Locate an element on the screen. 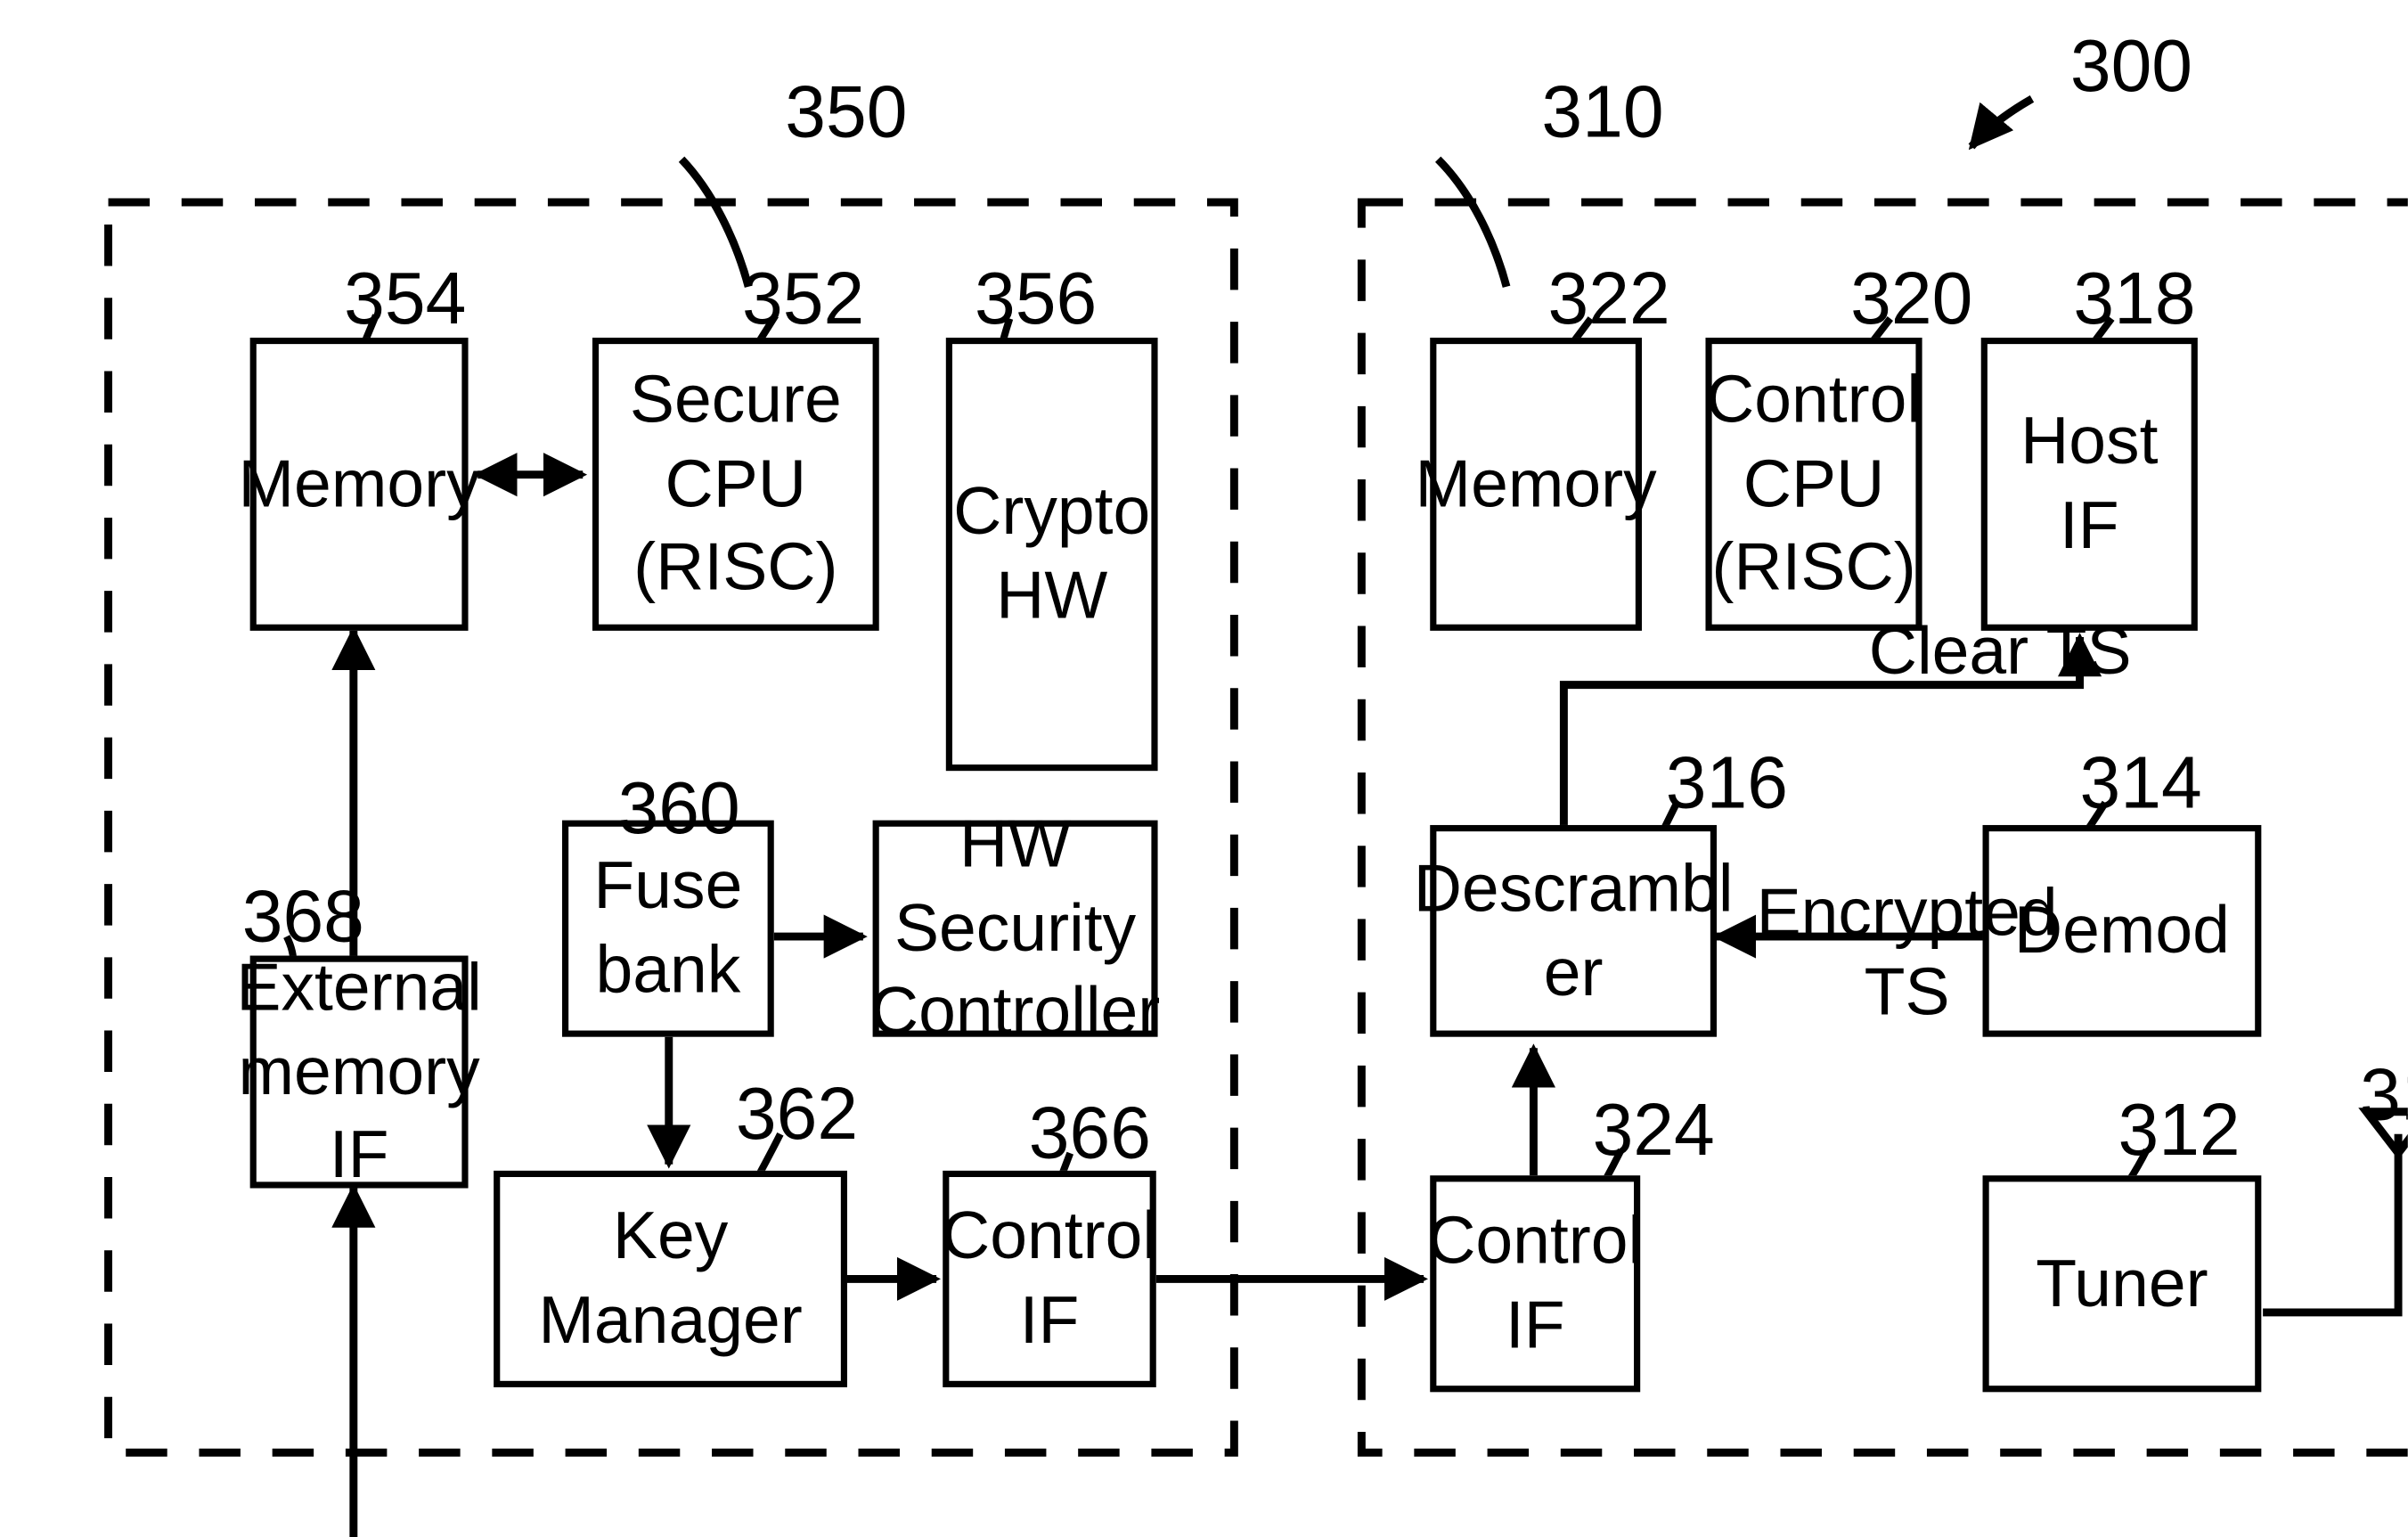  ref-356: 356 is located at coordinates (1036, 297).